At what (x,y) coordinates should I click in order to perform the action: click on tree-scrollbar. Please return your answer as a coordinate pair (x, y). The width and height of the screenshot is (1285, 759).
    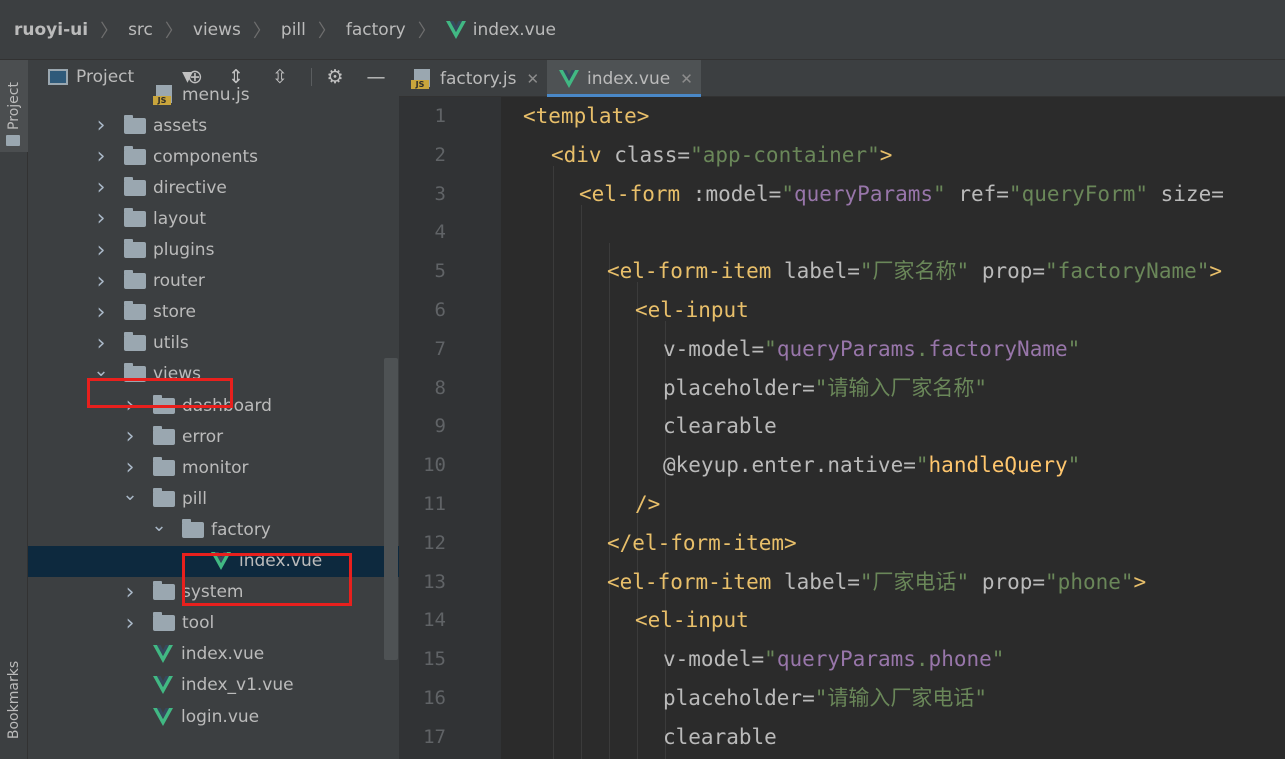
    Looking at the image, I should click on (391, 509).